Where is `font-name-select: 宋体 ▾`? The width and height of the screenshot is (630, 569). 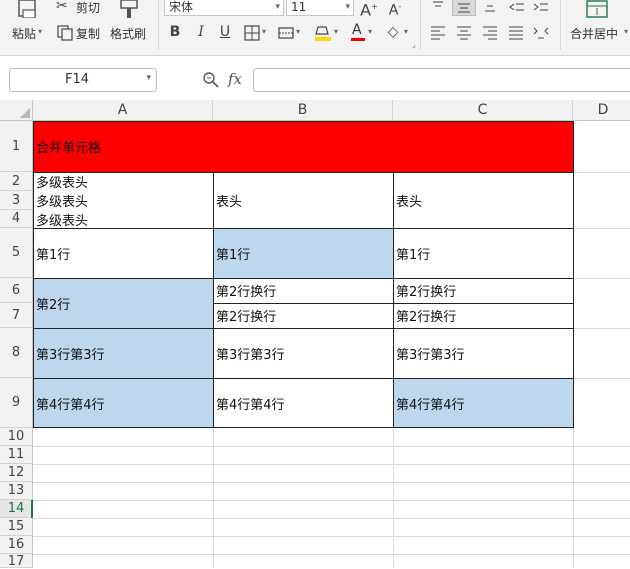 font-name-select: 宋体 ▾ is located at coordinates (224, 8).